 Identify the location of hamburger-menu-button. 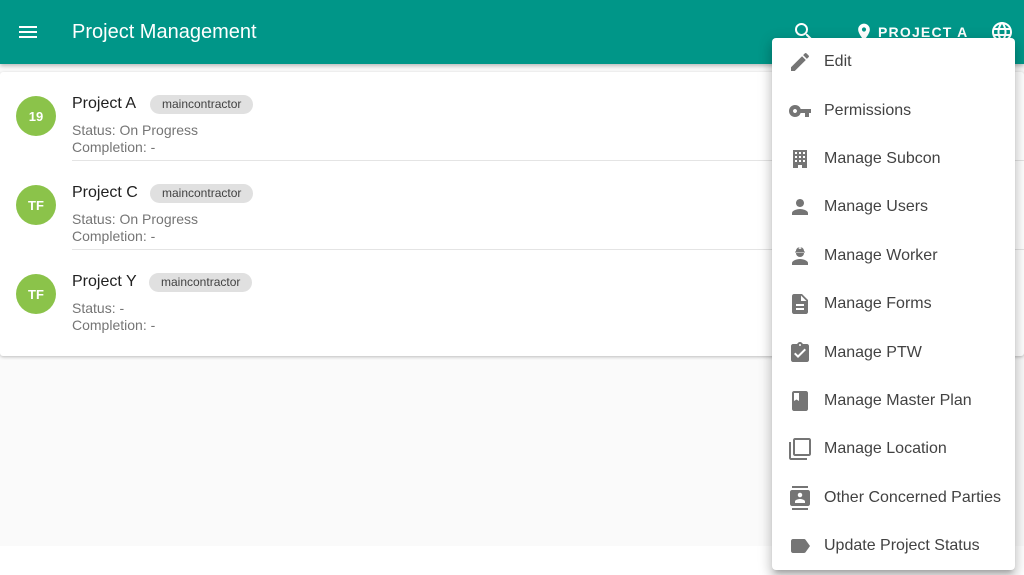
(28, 32).